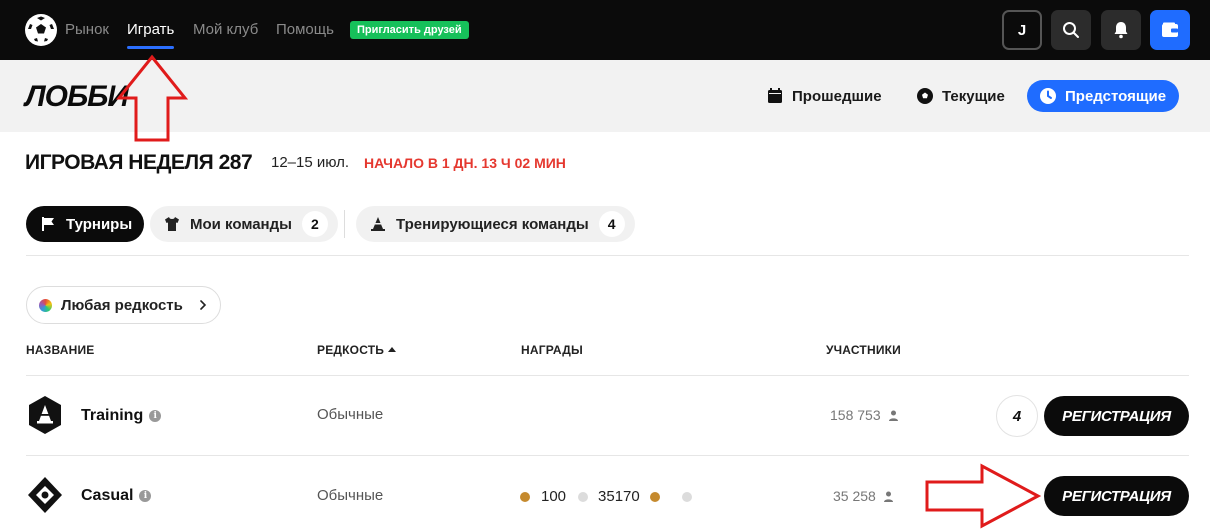  I want to click on wallet-icon, so click(1170, 29).